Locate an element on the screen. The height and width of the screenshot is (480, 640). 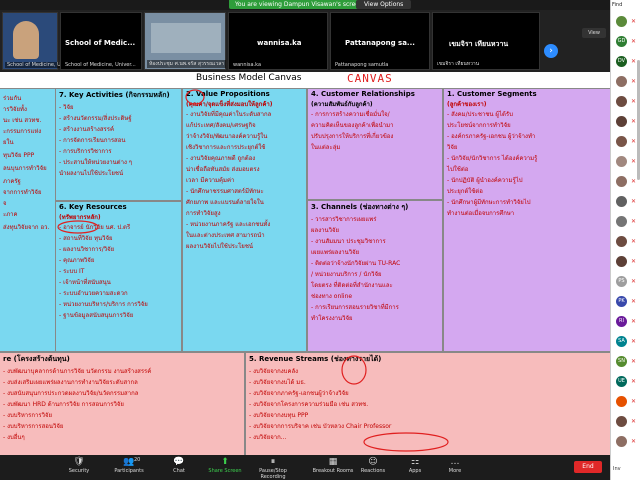
avatar: RI is located at coordinates (621, 321).